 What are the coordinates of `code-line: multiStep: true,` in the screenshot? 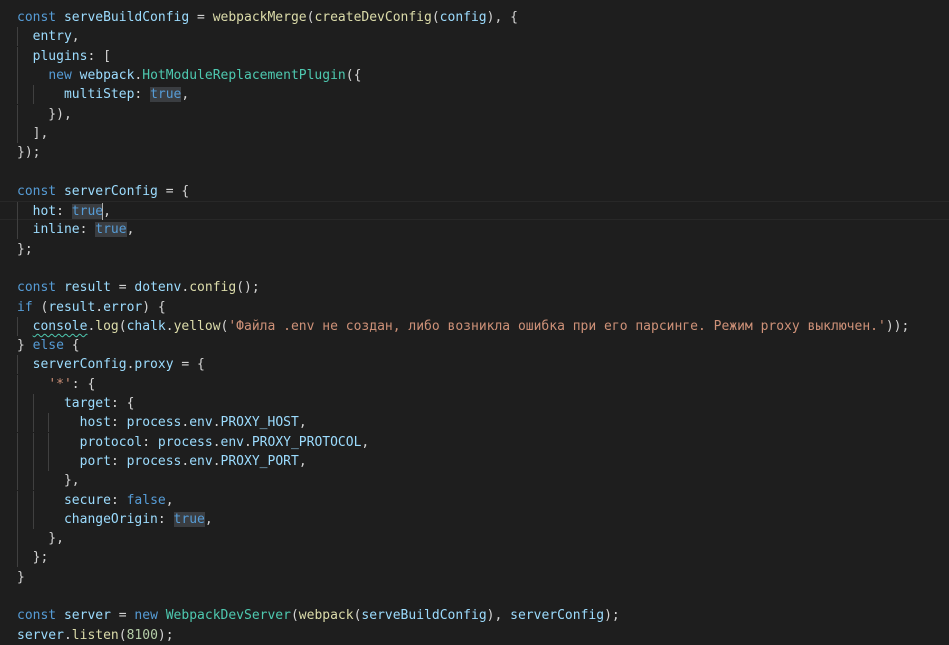 It's located at (474, 95).